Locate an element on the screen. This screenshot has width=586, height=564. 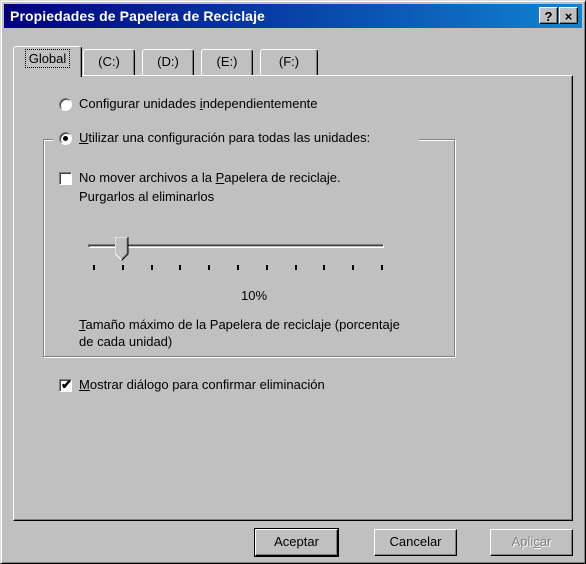
check-icon: ✔ is located at coordinates (66, 384).